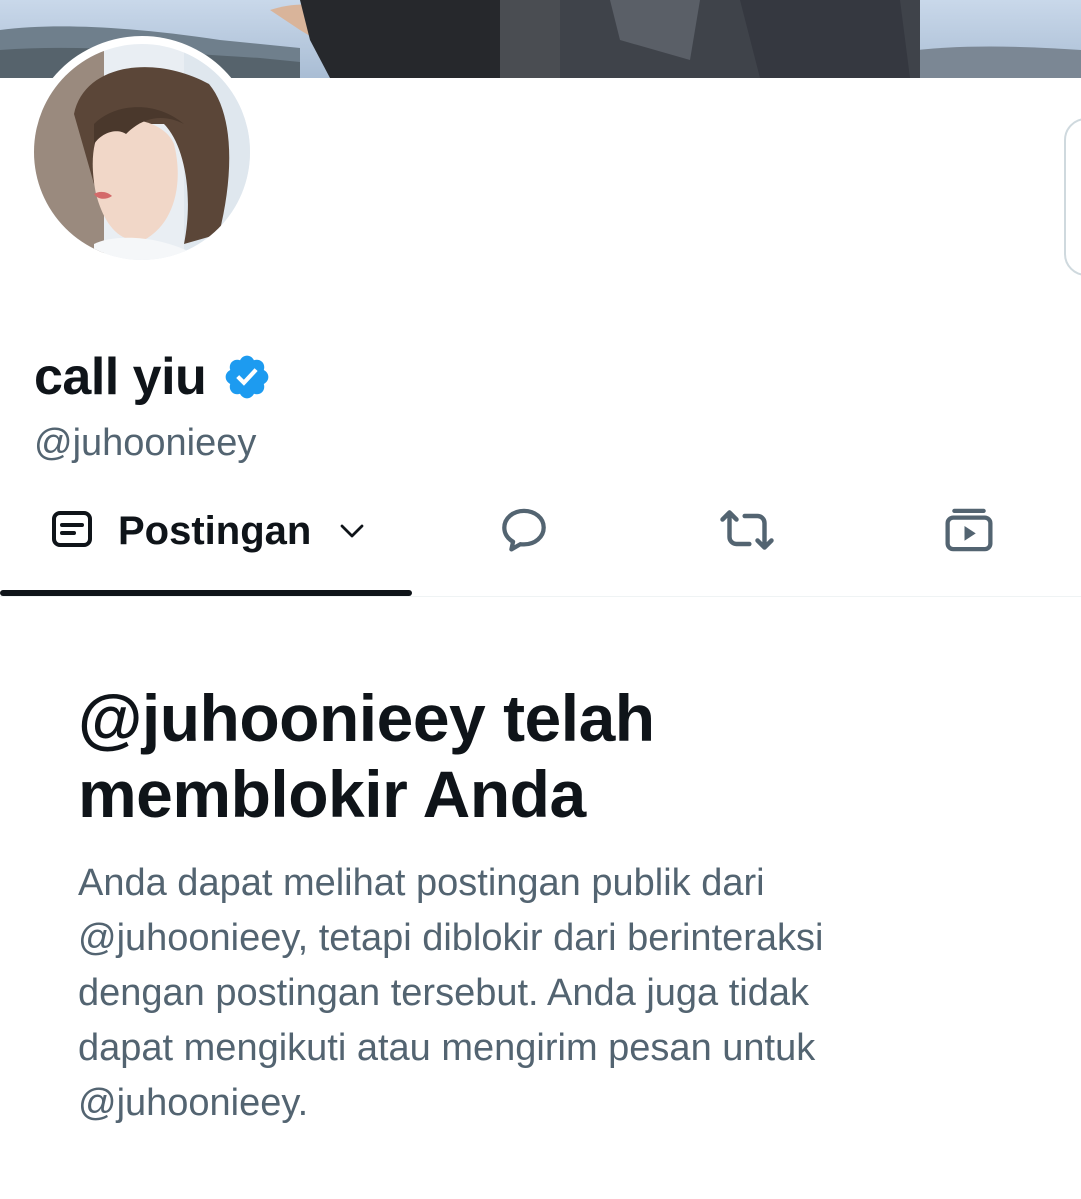 The width and height of the screenshot is (1081, 1199). I want to click on tab-replies, so click(524, 532).